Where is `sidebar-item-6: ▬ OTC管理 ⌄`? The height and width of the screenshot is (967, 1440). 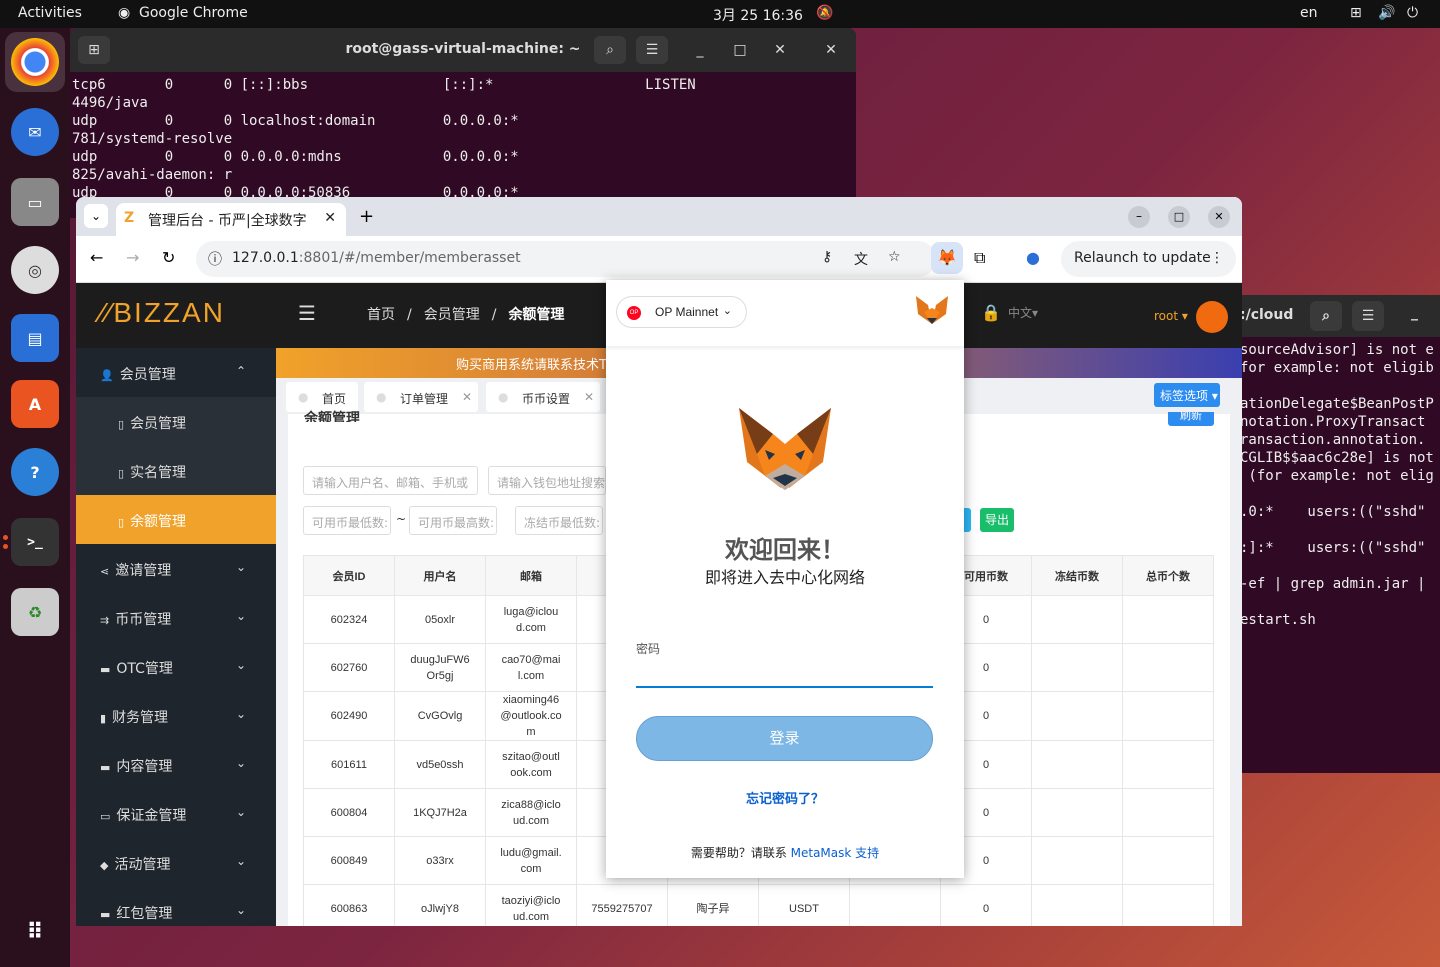
sidebar-item-6: ▬ OTC管理 ⌄ is located at coordinates (176, 666).